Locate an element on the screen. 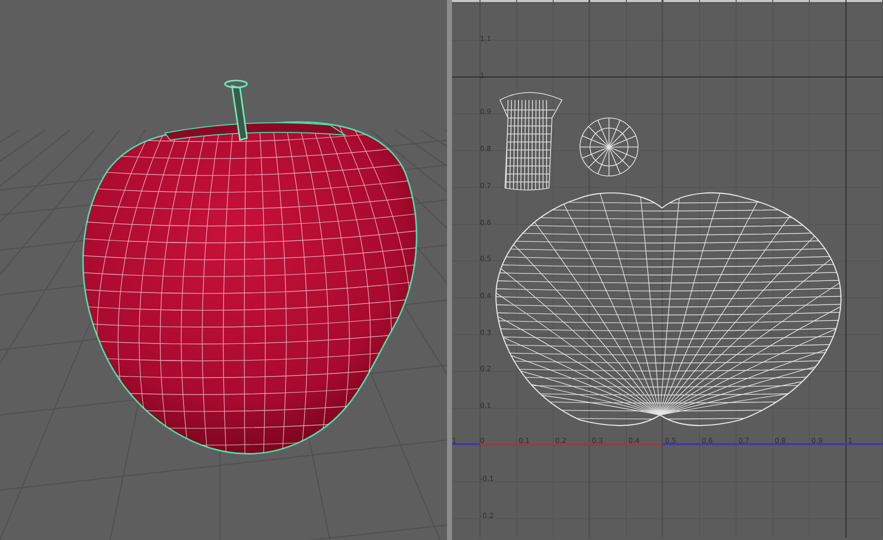 The image size is (883, 540). uv-shell-drawing is located at coordinates (609, 147).